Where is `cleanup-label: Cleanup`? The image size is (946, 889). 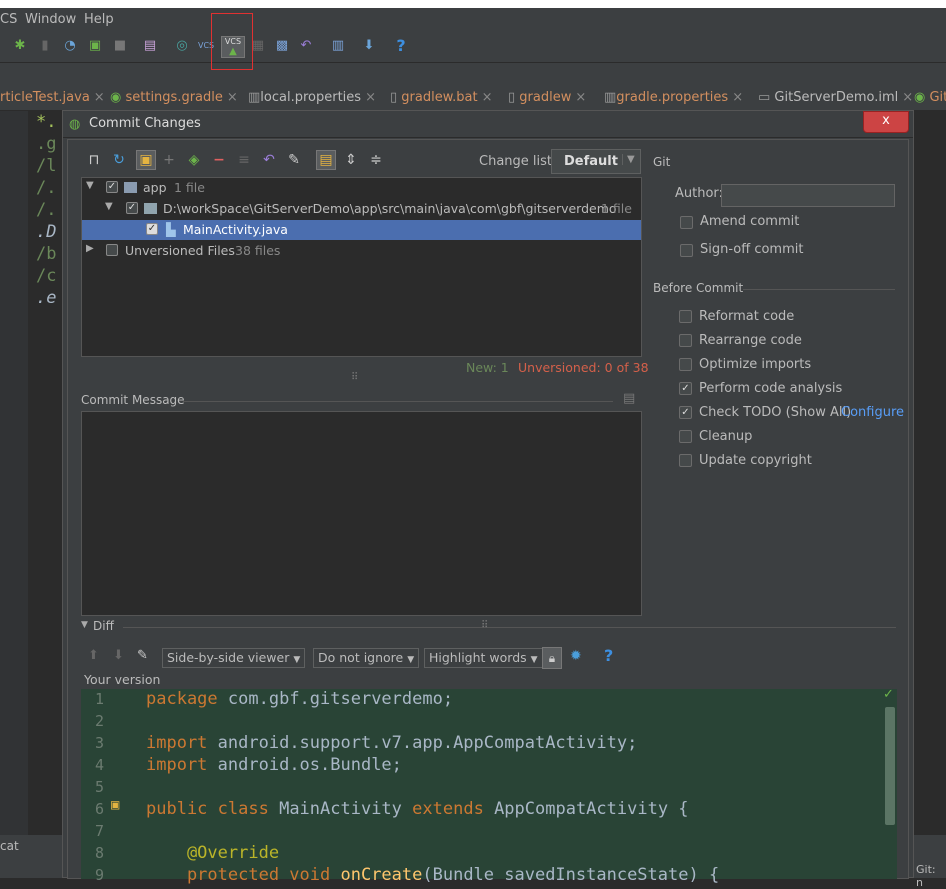
cleanup-label: Cleanup is located at coordinates (725, 436).